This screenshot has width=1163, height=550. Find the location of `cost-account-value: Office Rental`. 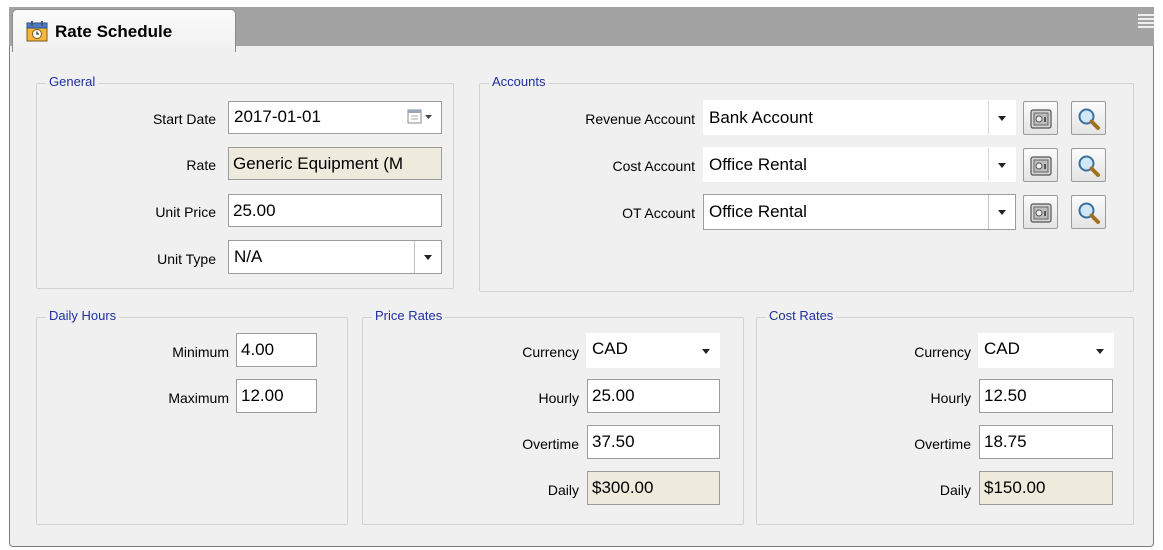

cost-account-value: Office Rental is located at coordinates (758, 164).